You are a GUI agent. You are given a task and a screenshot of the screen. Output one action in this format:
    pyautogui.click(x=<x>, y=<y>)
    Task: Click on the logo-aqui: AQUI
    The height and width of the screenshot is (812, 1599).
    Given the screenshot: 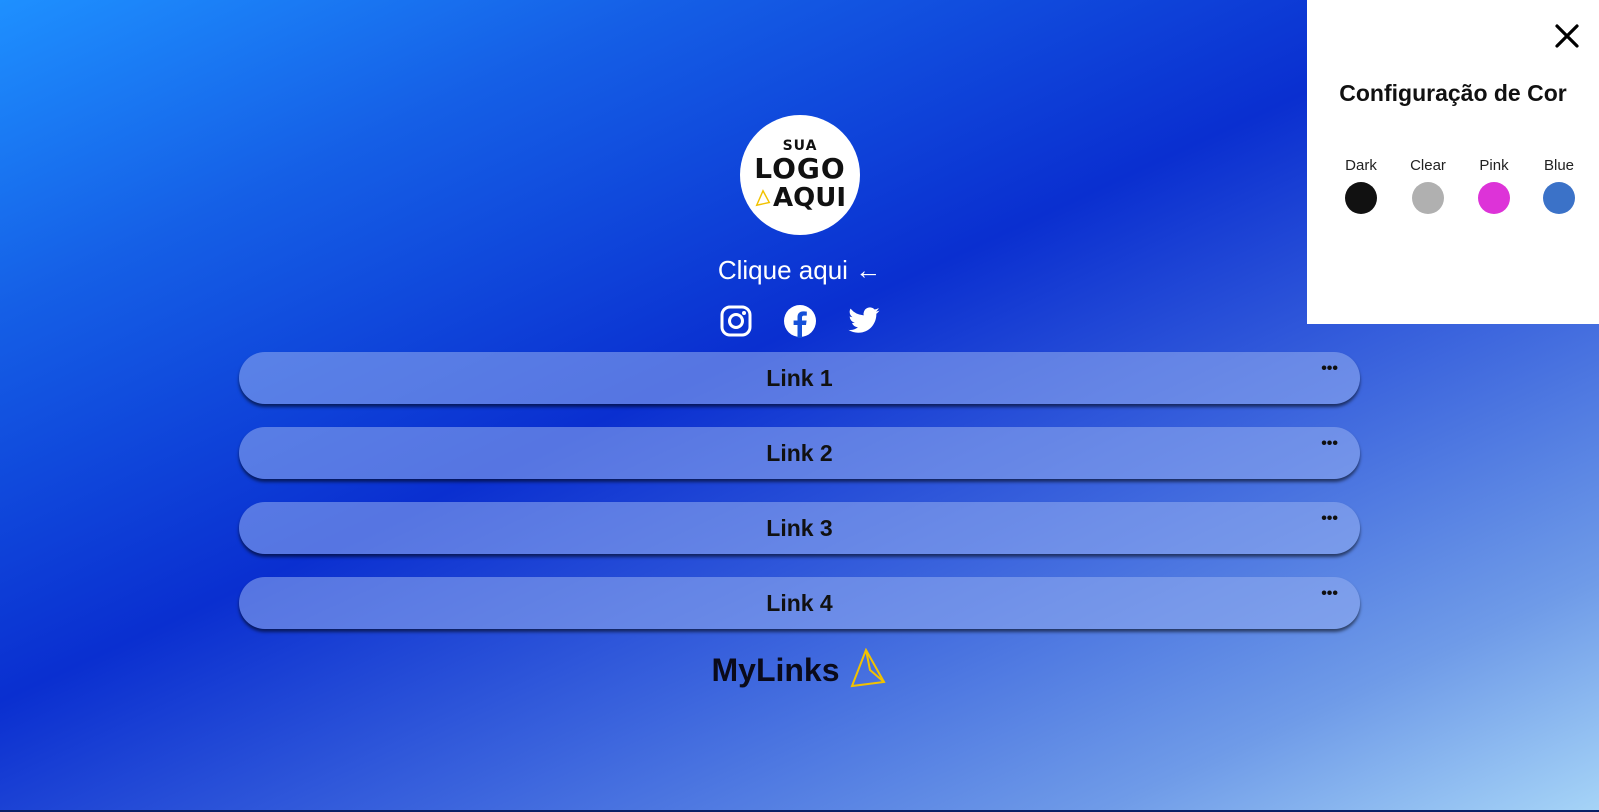 What is the action you would take?
    pyautogui.click(x=809, y=198)
    